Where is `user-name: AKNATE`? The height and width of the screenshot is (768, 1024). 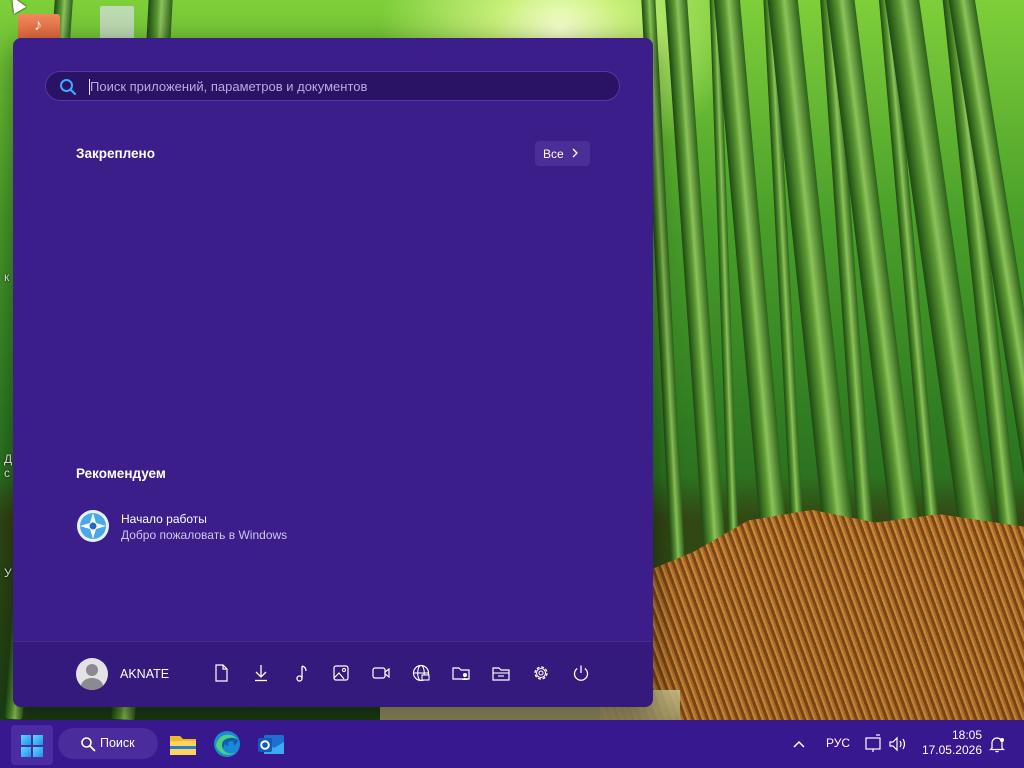 user-name: AKNATE is located at coordinates (145, 674).